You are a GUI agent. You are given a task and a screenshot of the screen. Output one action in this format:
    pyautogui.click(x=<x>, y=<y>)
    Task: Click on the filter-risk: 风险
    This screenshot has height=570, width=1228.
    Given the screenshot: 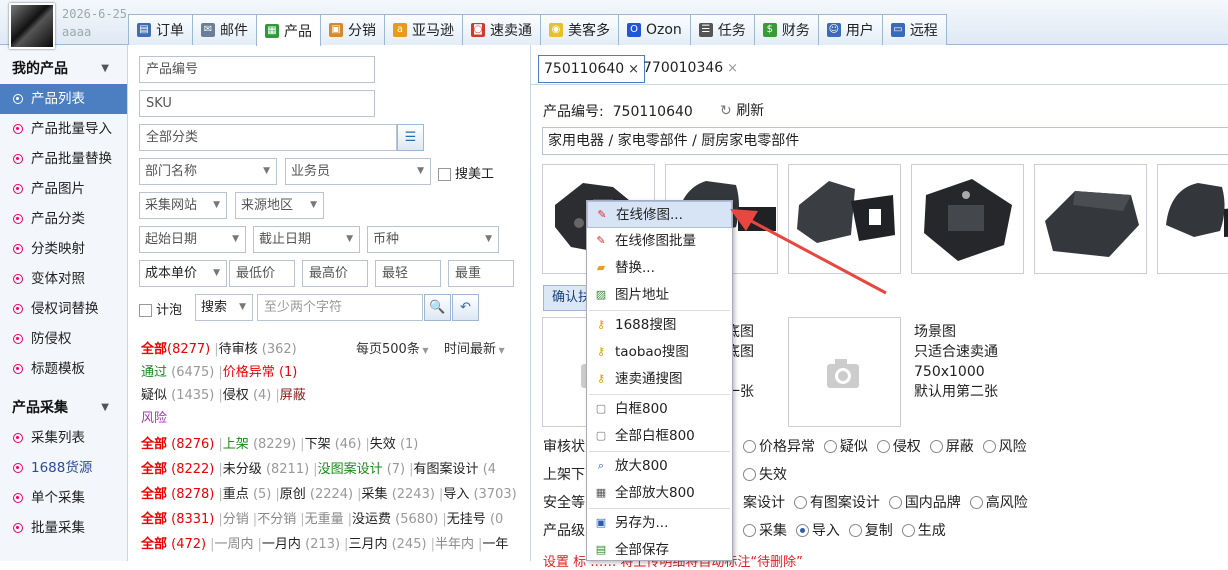 What is the action you would take?
    pyautogui.click(x=154, y=418)
    